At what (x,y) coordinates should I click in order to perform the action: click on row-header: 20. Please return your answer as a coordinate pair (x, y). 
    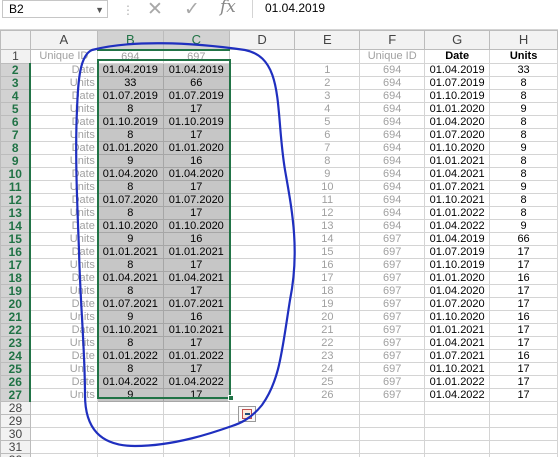
    Looking at the image, I should click on (16, 303).